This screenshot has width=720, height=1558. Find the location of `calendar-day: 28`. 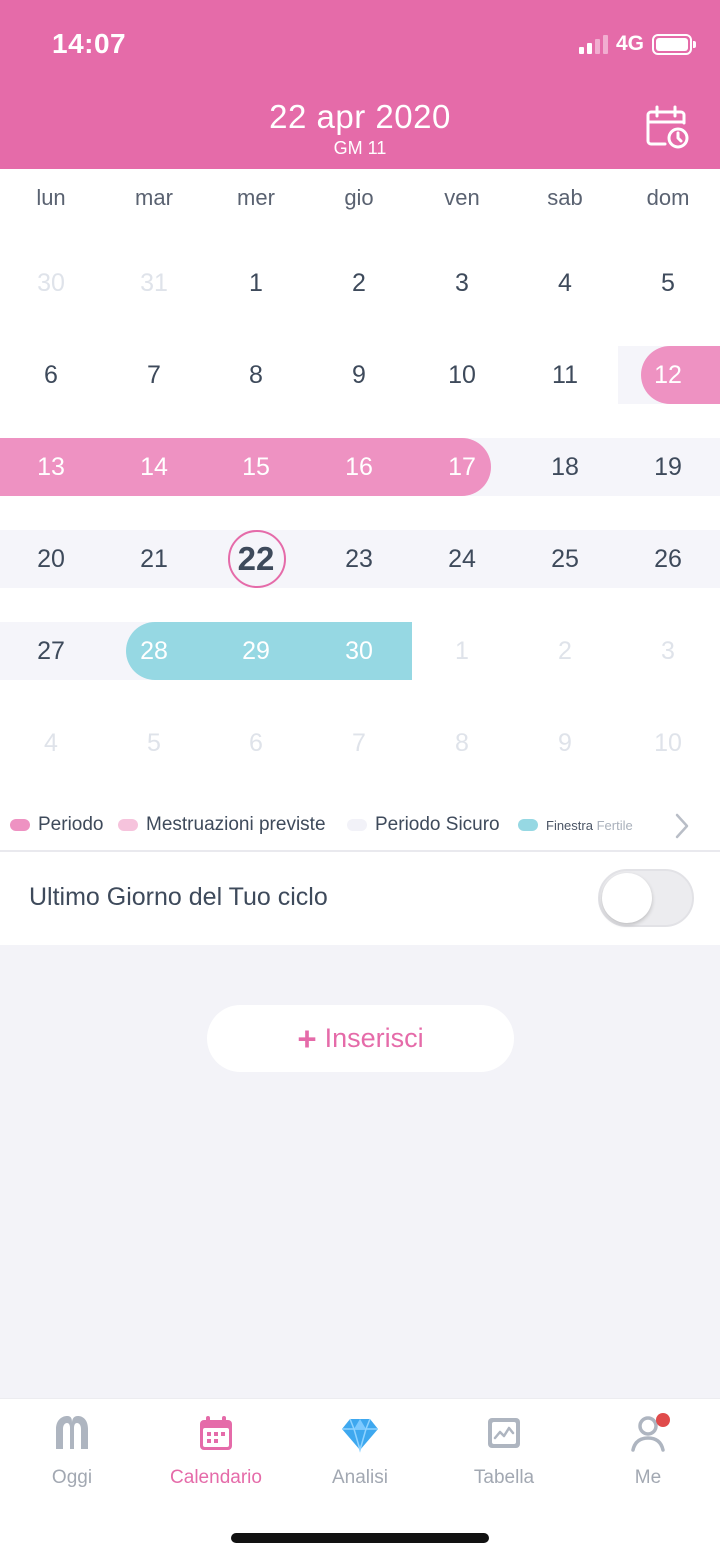

calendar-day: 28 is located at coordinates (154, 651).